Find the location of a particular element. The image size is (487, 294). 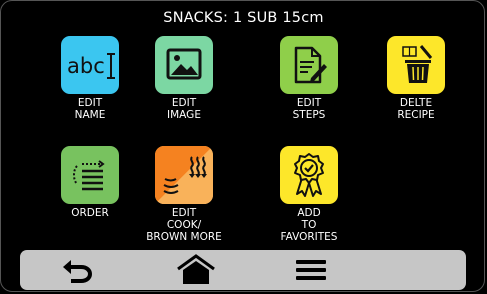

home-icon is located at coordinates (196, 269).